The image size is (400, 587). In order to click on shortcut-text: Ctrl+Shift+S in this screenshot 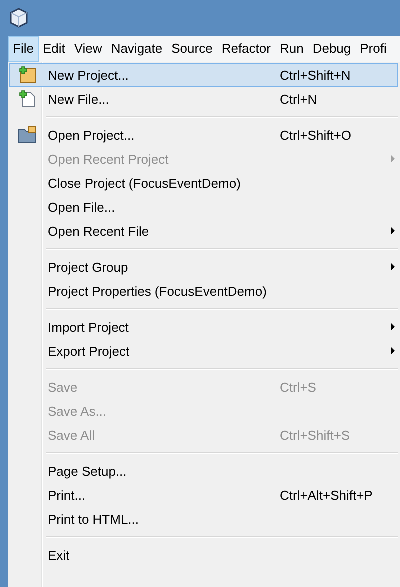, I will do `click(315, 435)`.